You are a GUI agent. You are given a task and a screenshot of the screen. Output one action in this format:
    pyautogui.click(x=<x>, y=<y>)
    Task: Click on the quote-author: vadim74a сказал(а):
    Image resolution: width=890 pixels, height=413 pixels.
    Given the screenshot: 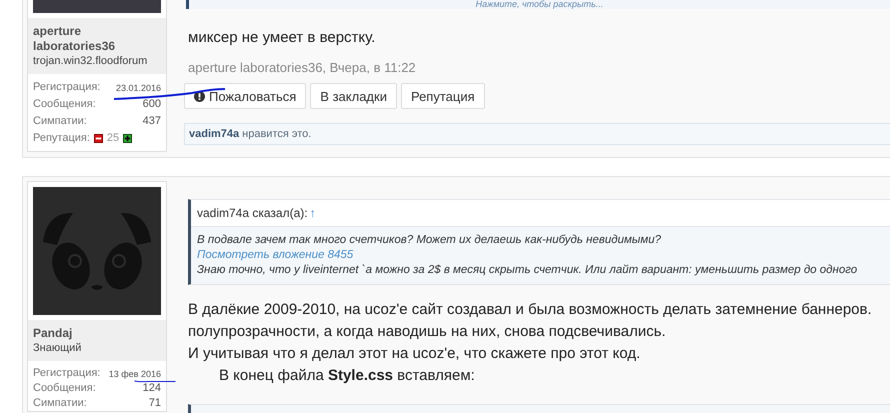 What is the action you would take?
    pyautogui.click(x=252, y=213)
    